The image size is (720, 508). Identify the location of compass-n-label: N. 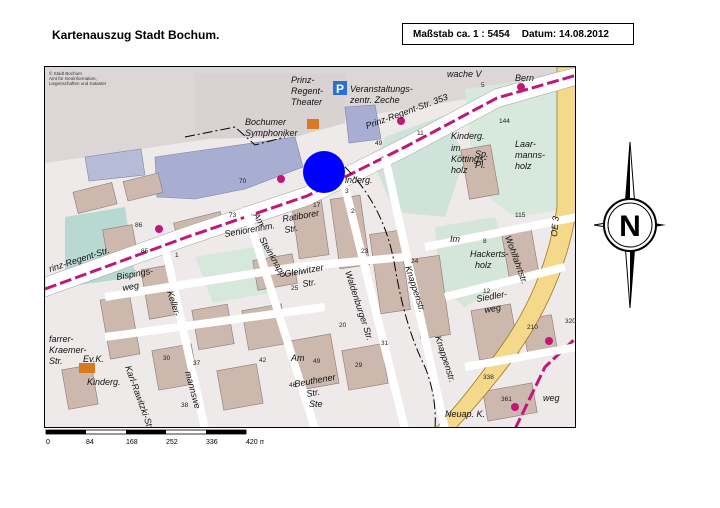
(630, 226).